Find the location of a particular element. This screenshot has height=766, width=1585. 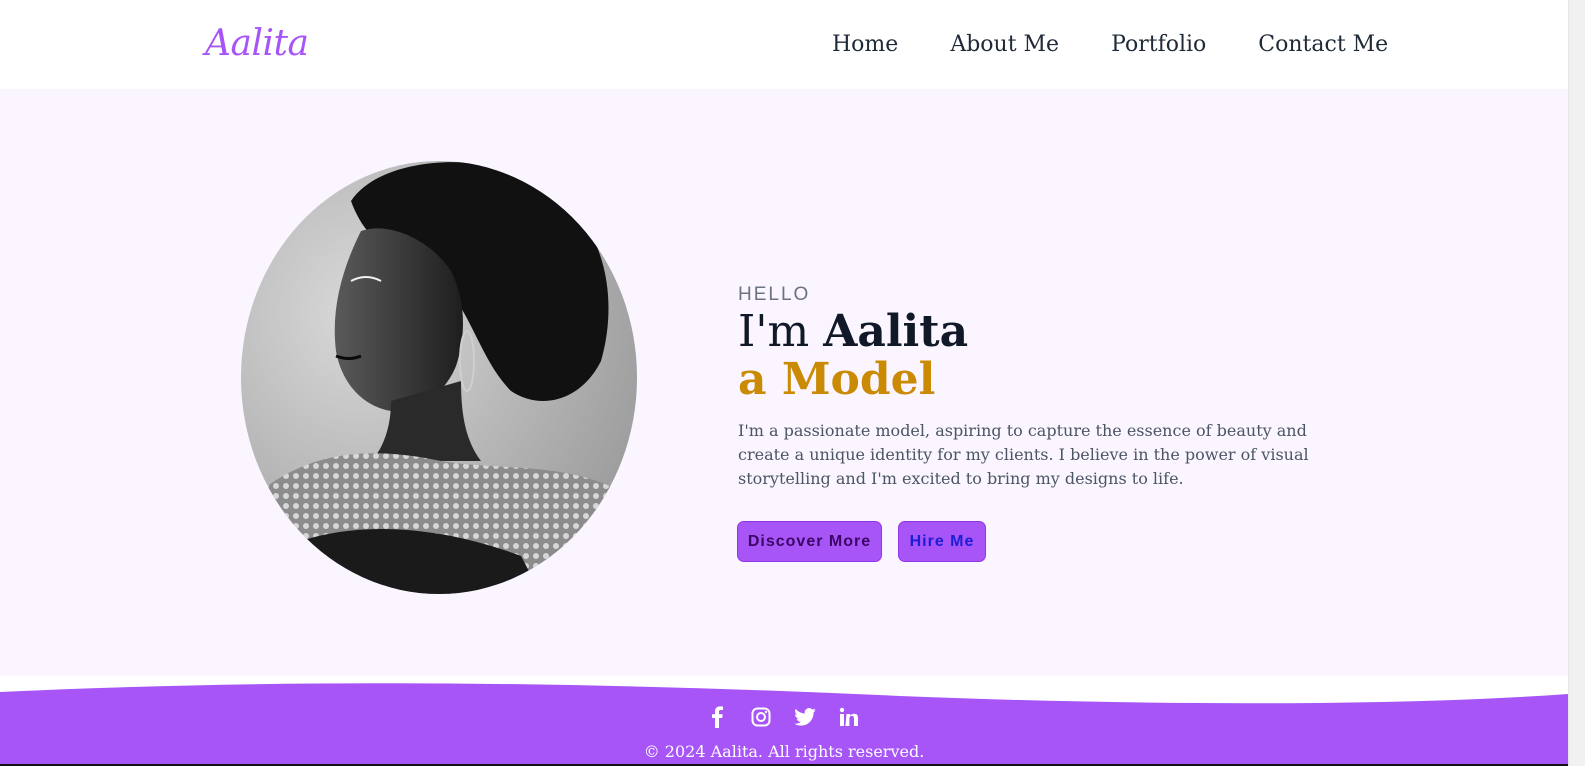

site-footer: © 2024 Aalita. All rights reserved. is located at coordinates (784, 721).